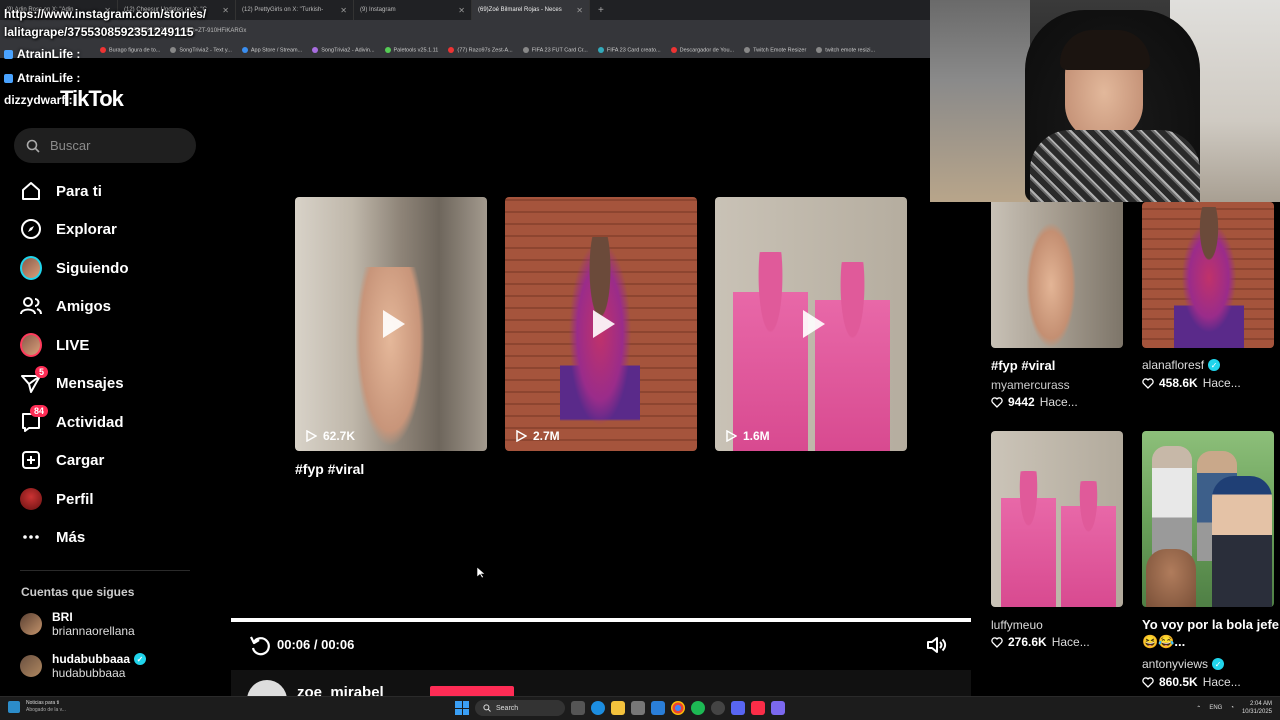  What do you see at coordinates (1183, 664) in the screenshot?
I see `related-video-user: antonyviews ✓` at bounding box center [1183, 664].